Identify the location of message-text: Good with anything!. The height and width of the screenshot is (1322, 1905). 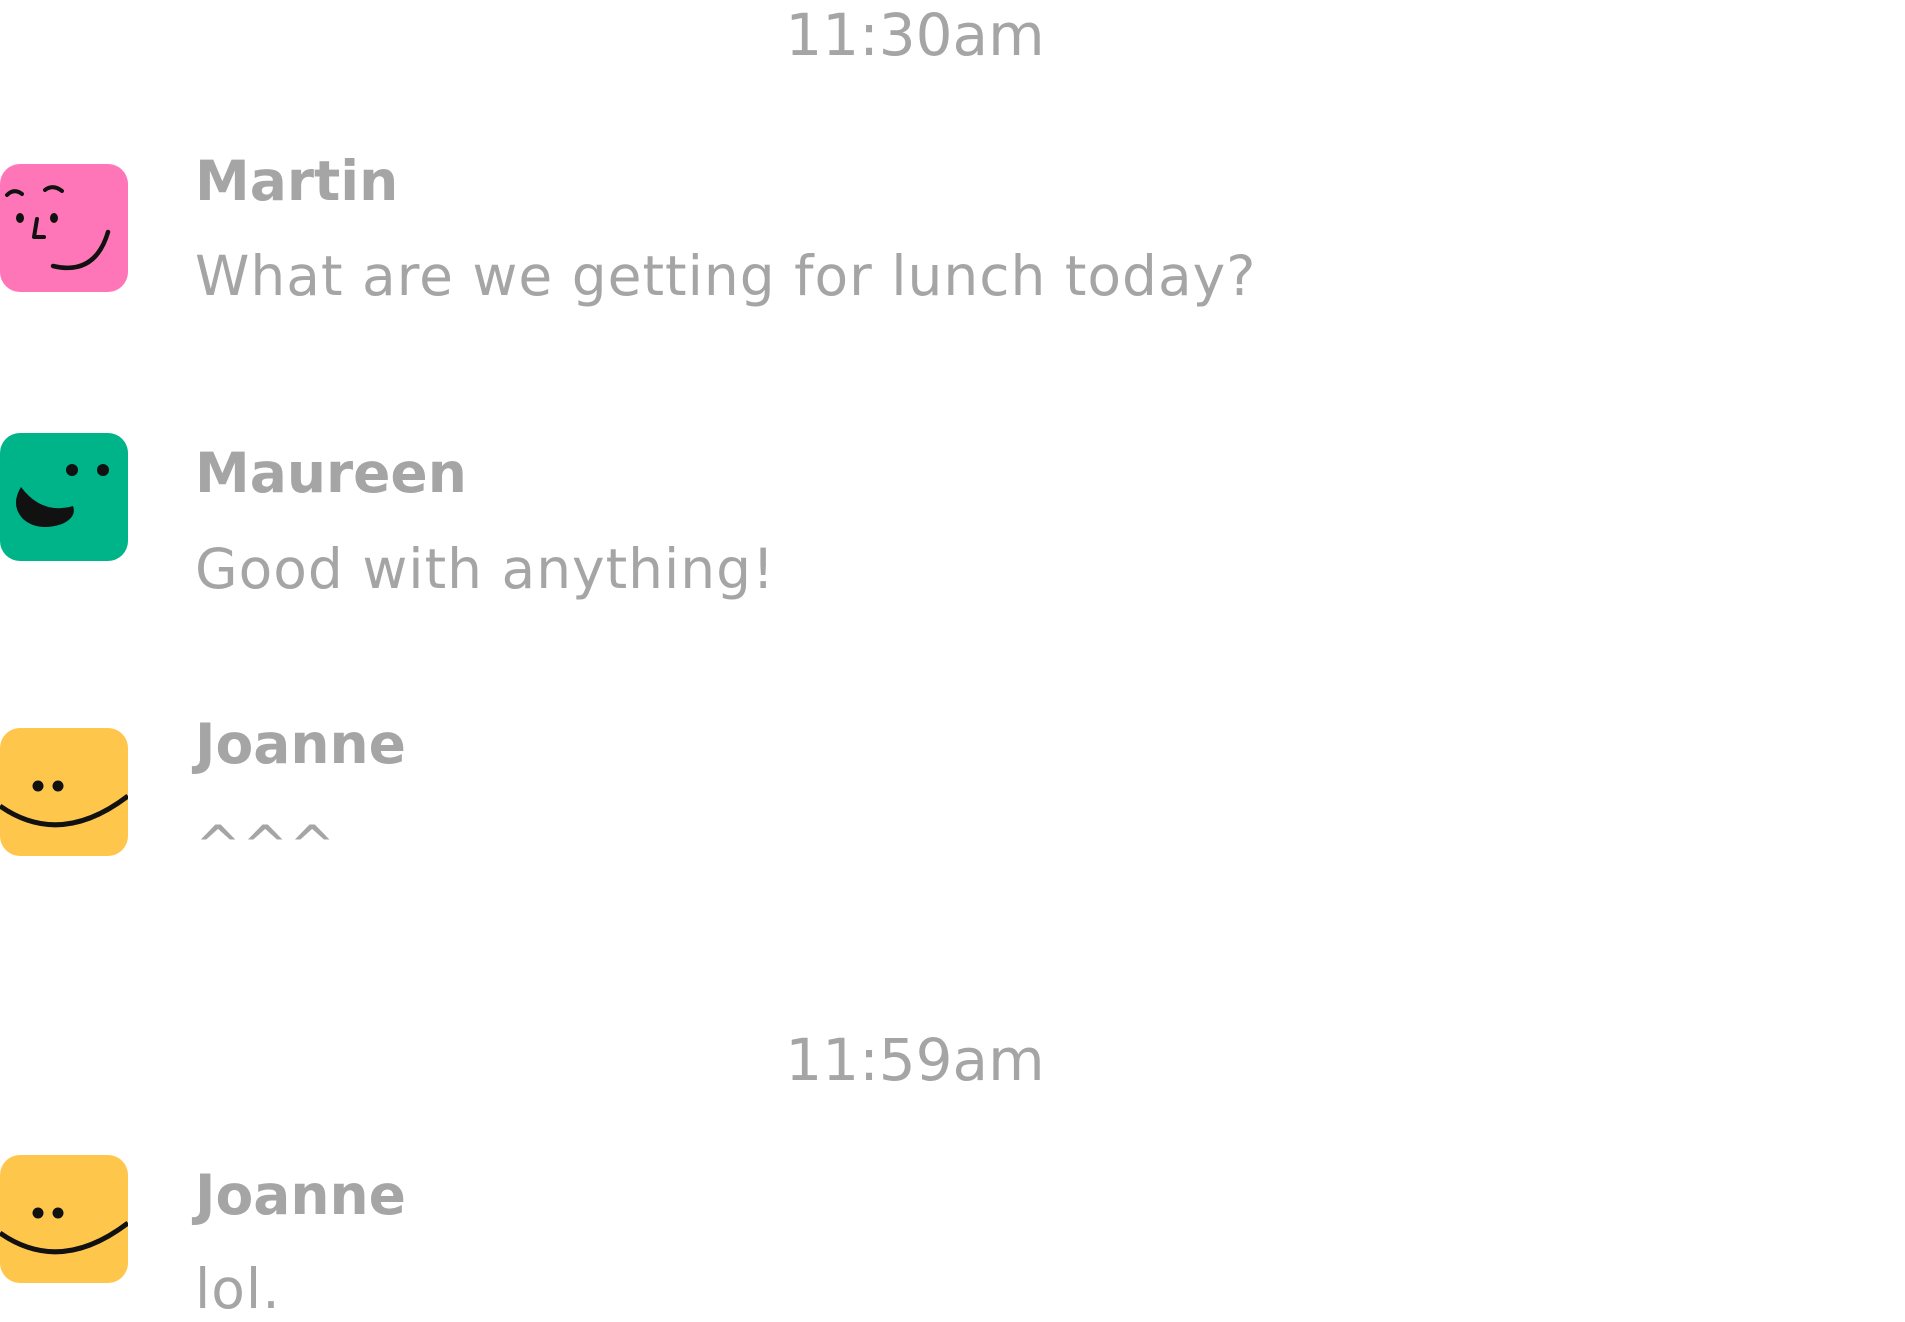
(485, 569).